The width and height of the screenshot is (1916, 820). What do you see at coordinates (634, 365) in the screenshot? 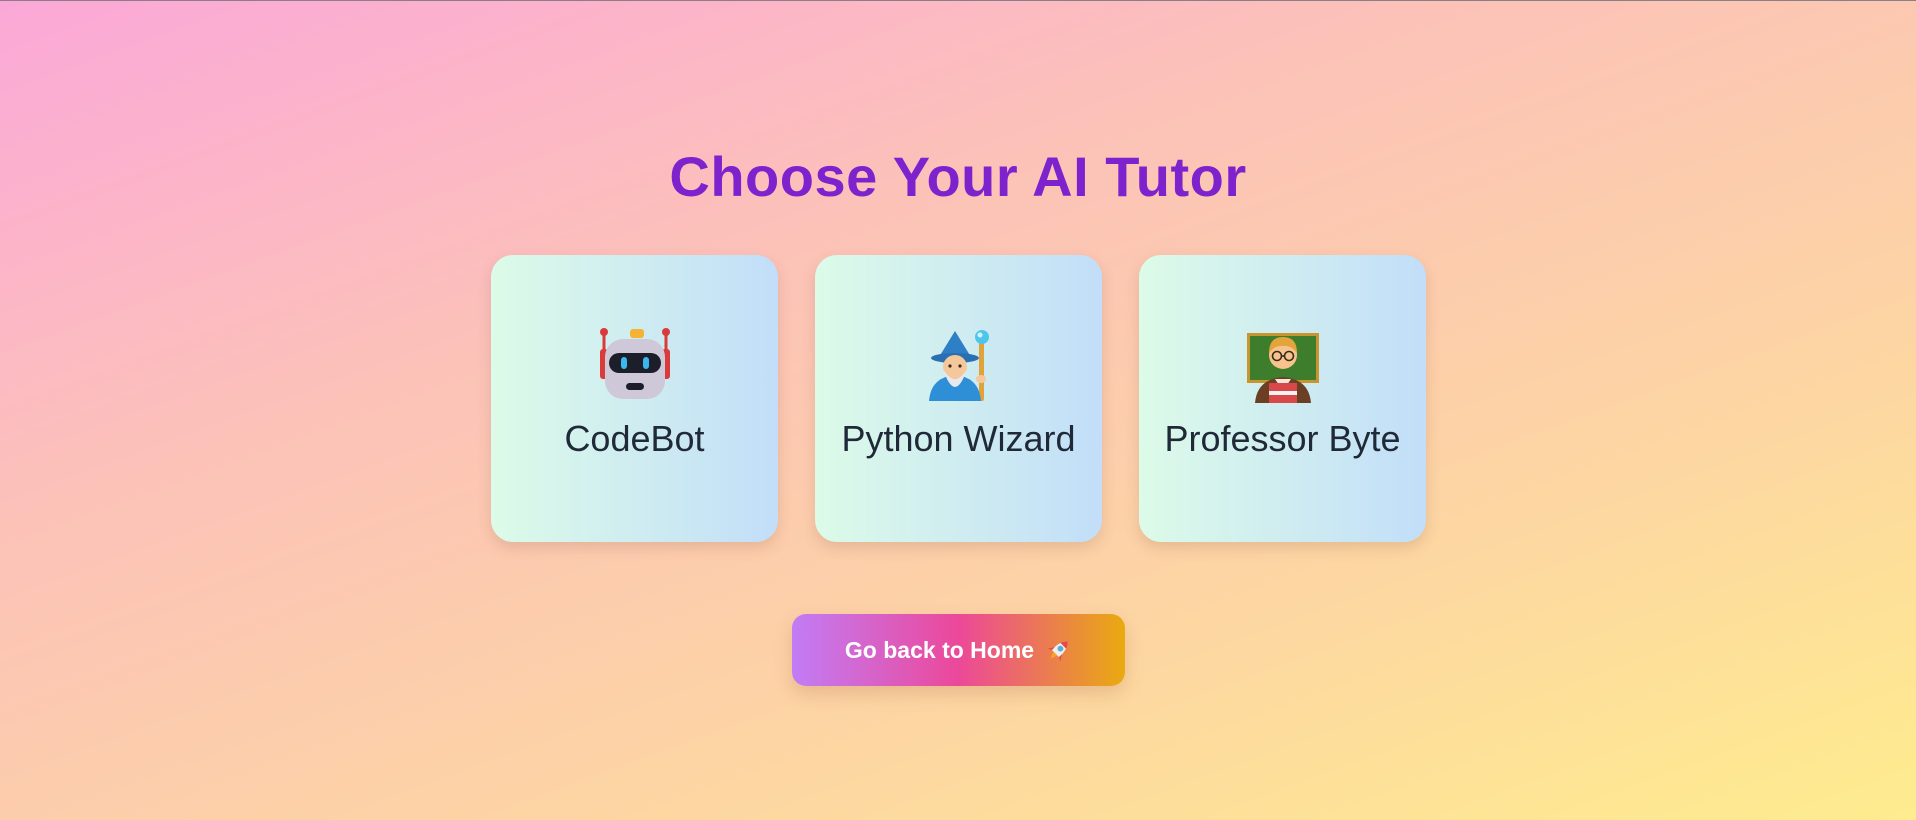
I see `robot-icon` at bounding box center [634, 365].